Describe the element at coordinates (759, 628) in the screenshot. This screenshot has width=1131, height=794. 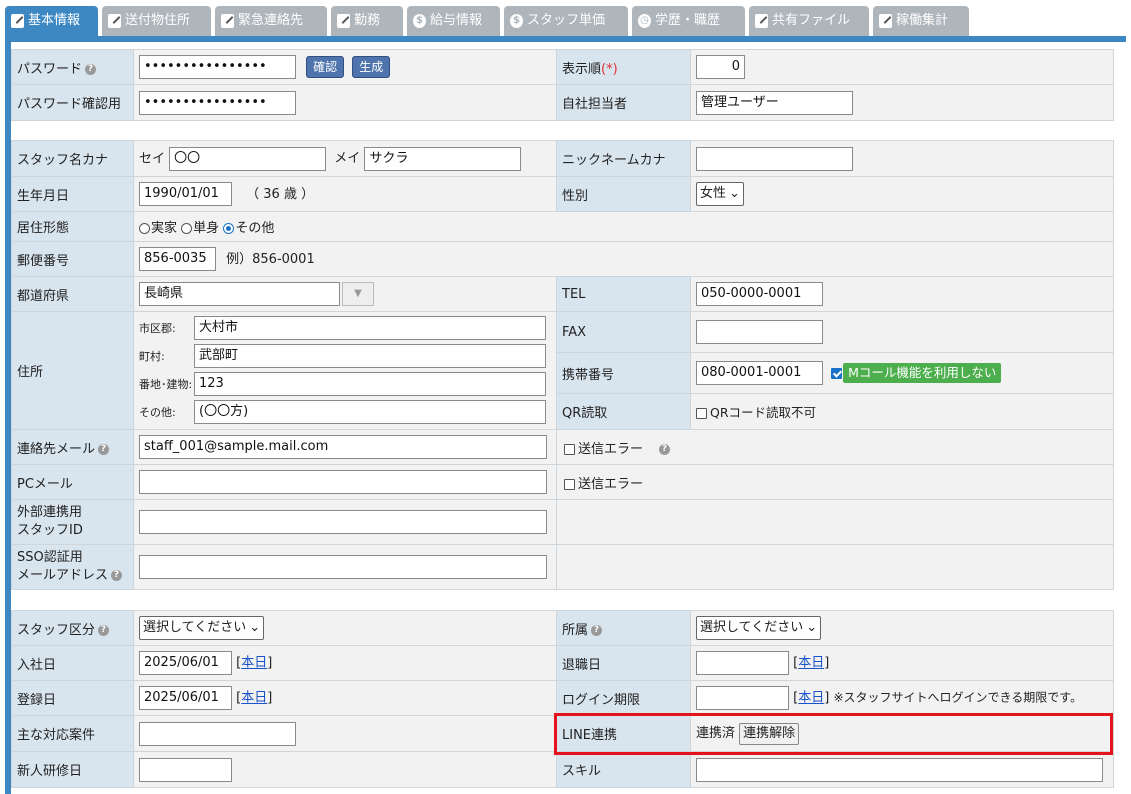
I see `affiliation-select: 選択してください` at that location.